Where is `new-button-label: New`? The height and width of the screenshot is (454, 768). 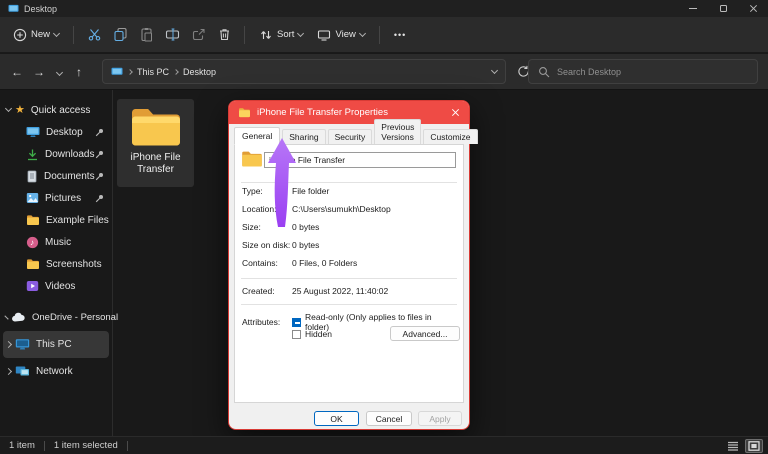 new-button-label: New is located at coordinates (41, 34).